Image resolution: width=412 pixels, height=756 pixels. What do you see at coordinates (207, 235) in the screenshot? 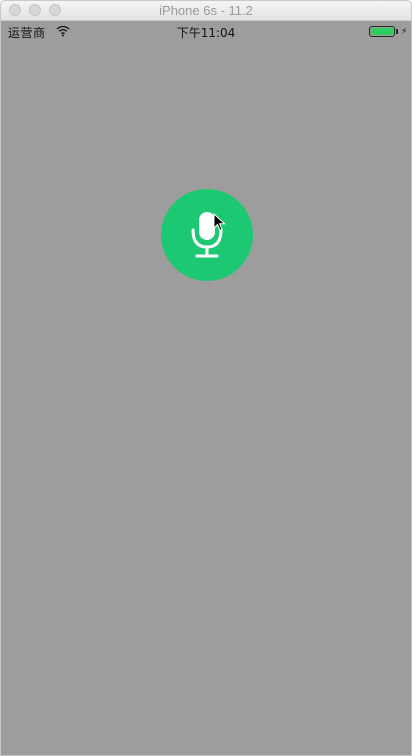
I see `record-voice-button` at bounding box center [207, 235].